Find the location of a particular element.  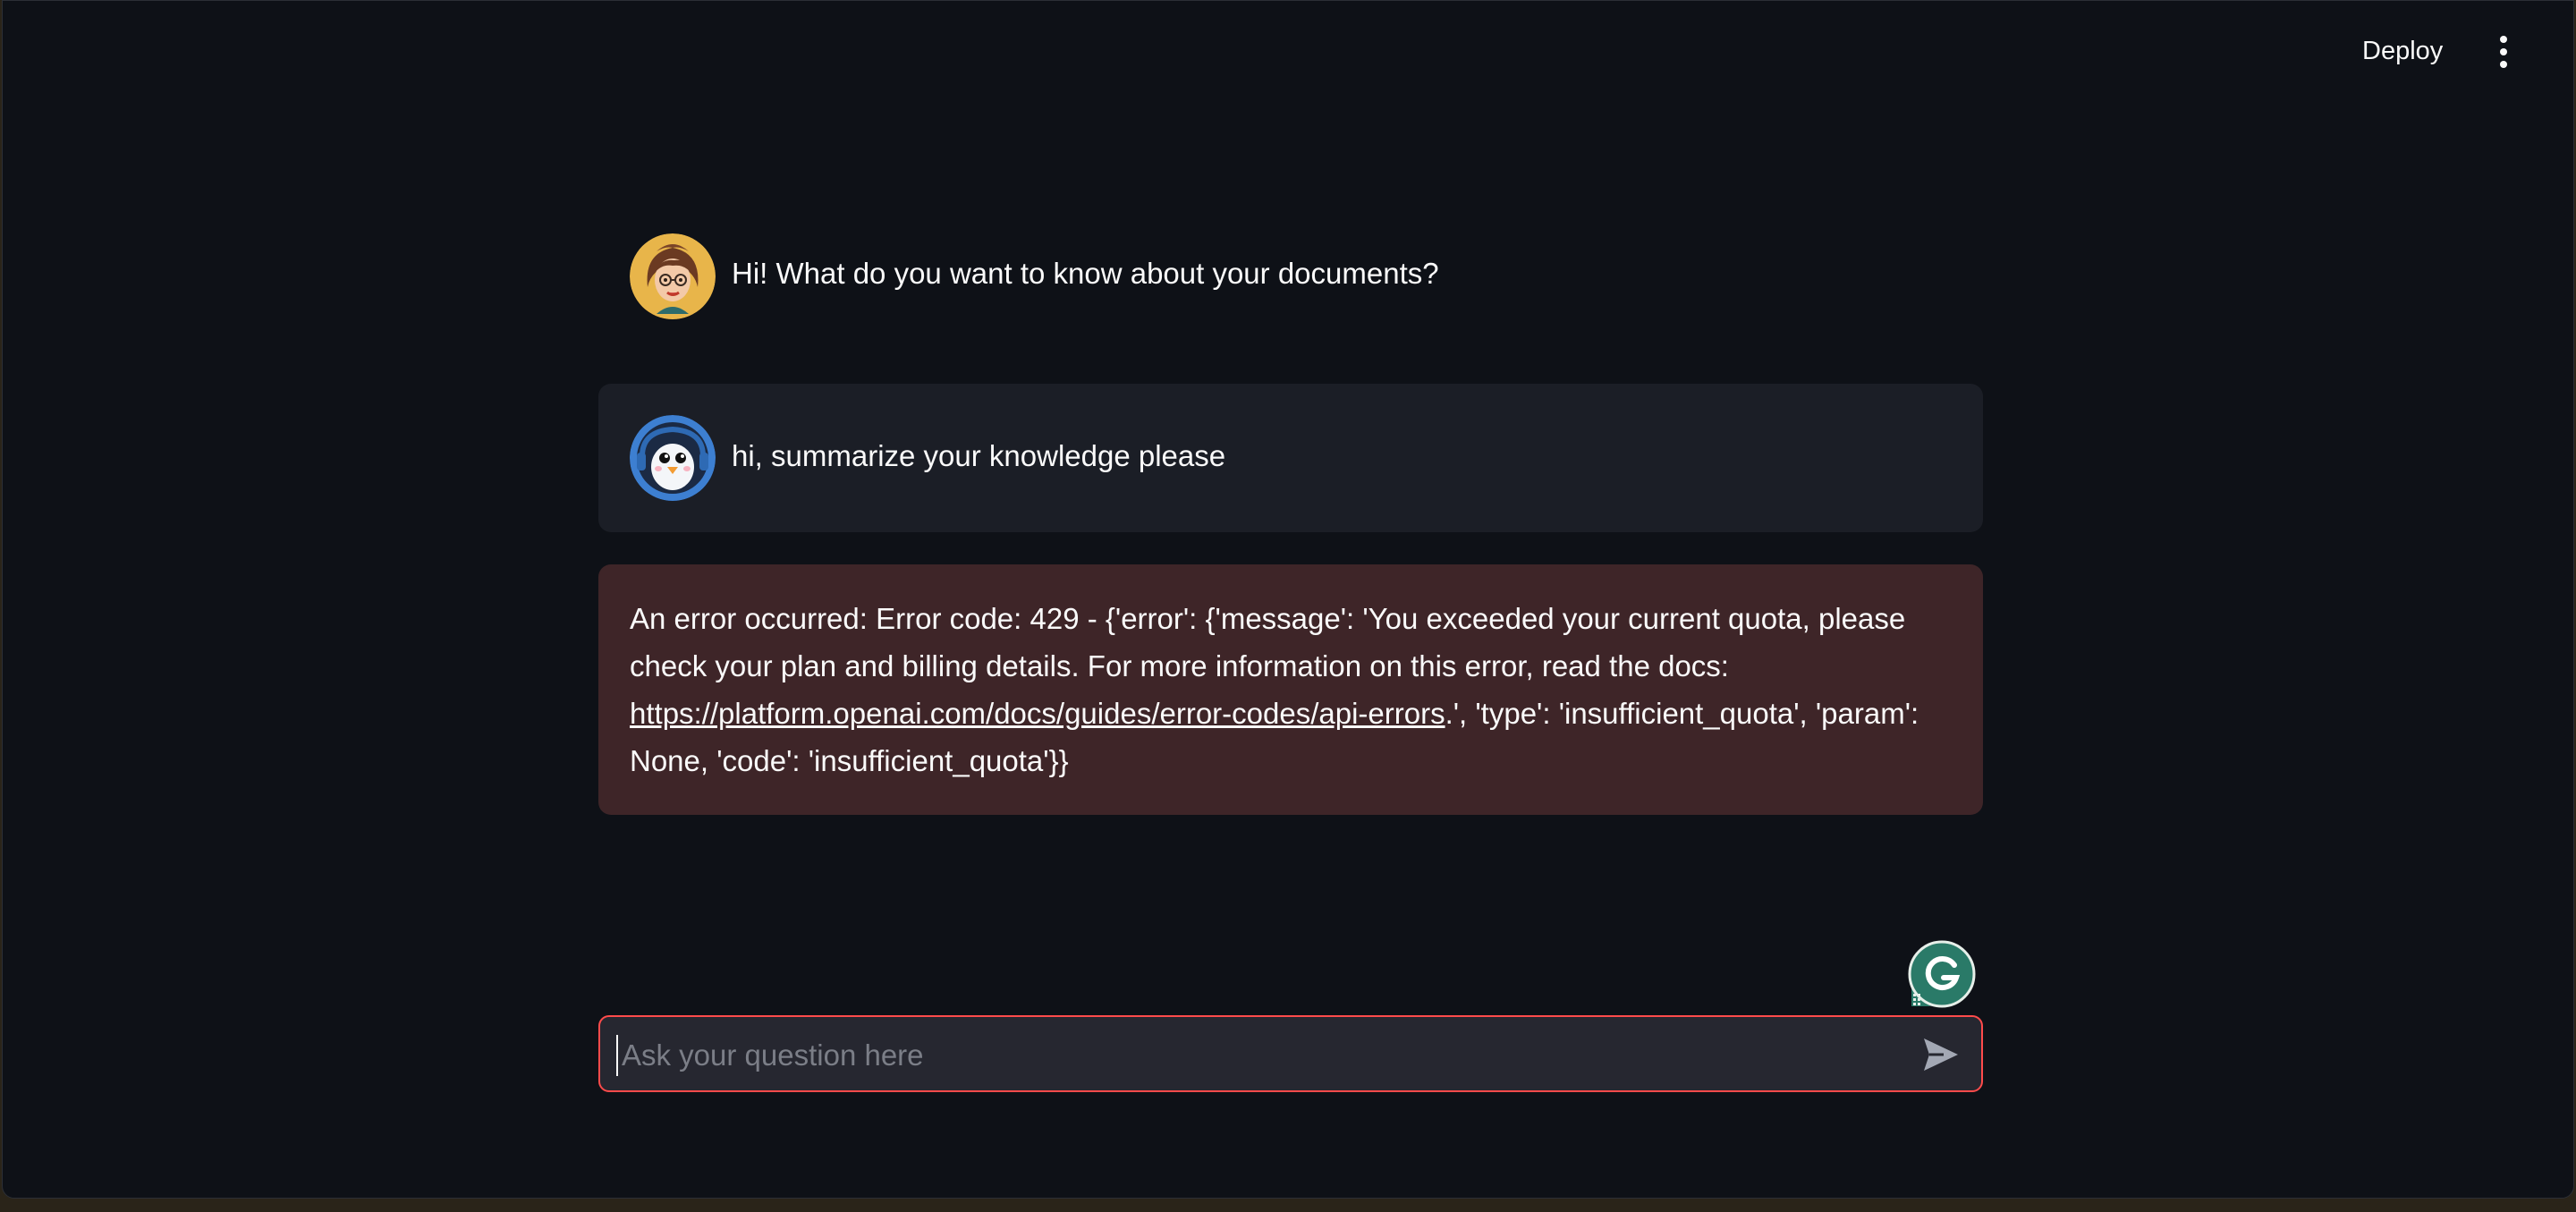

user-avatar is located at coordinates (673, 458).